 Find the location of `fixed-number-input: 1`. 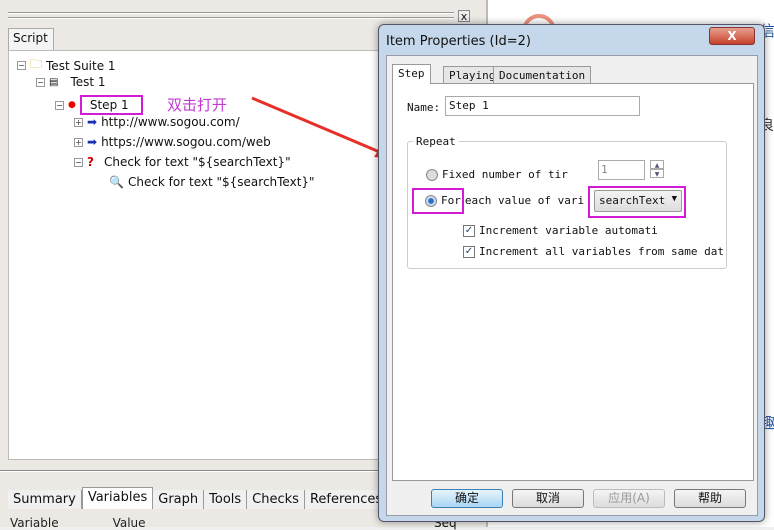

fixed-number-input: 1 is located at coordinates (621, 170).